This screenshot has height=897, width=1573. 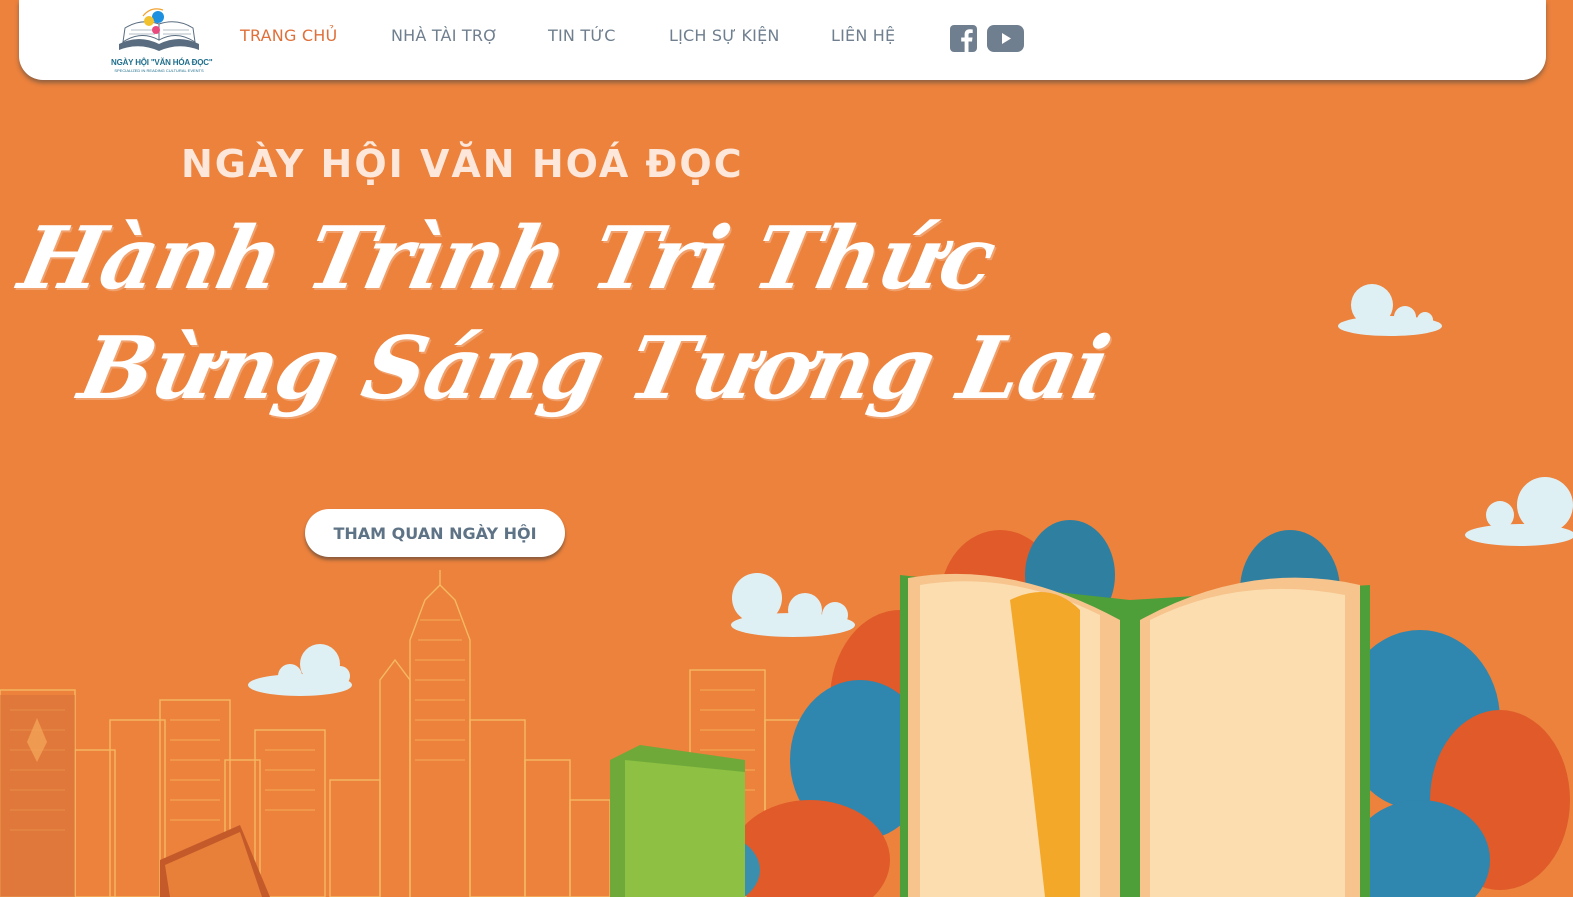 I want to click on nav-item-news: TIN TỨC, so click(x=582, y=35).